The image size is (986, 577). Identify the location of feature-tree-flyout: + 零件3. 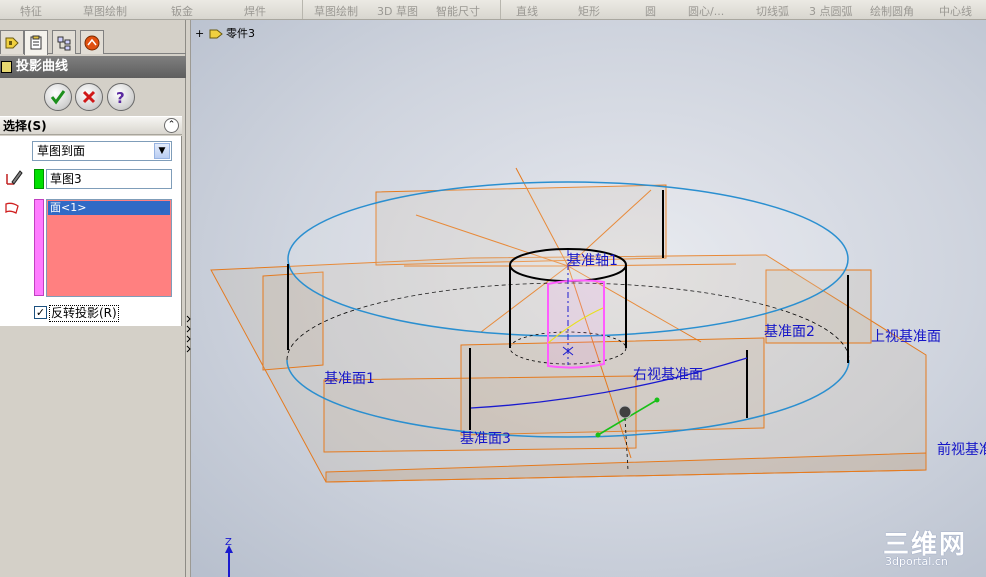
(225, 33).